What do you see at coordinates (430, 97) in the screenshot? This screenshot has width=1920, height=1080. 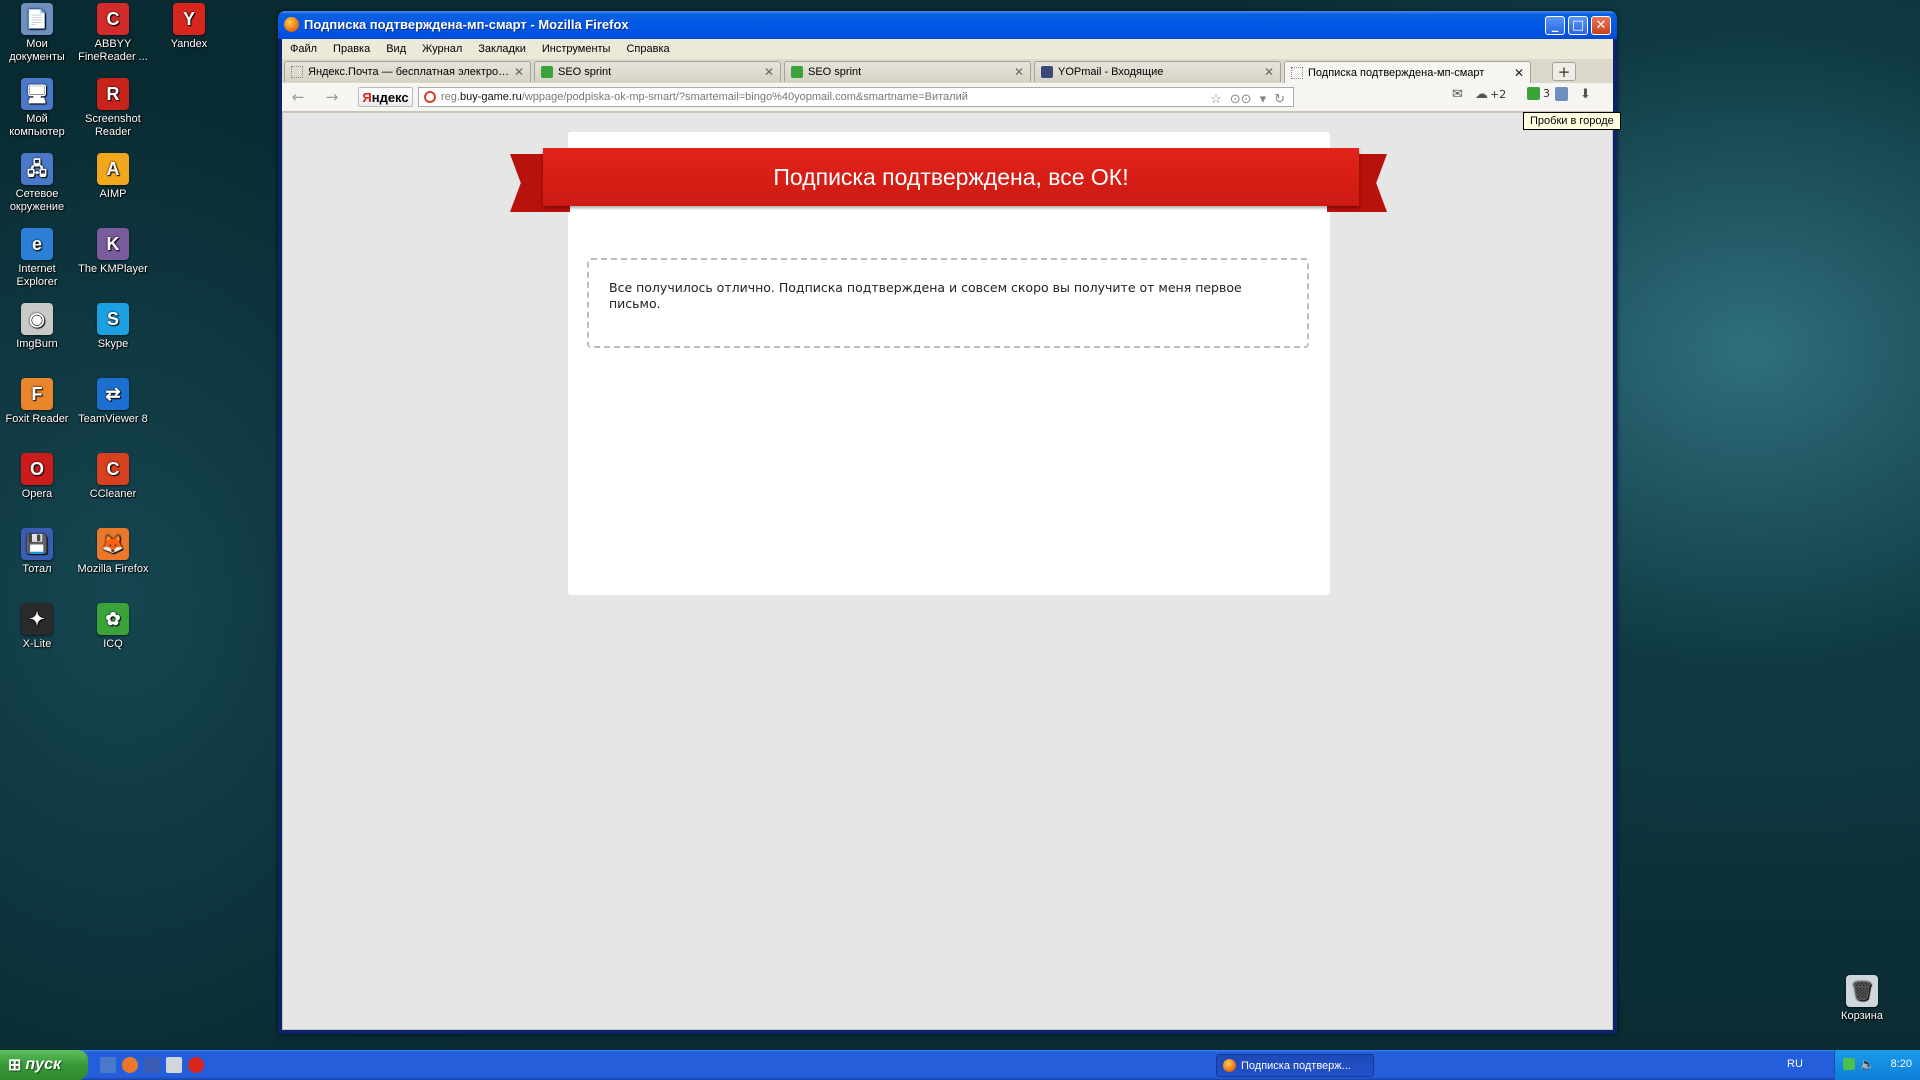 I see `site-identity-icon` at bounding box center [430, 97].